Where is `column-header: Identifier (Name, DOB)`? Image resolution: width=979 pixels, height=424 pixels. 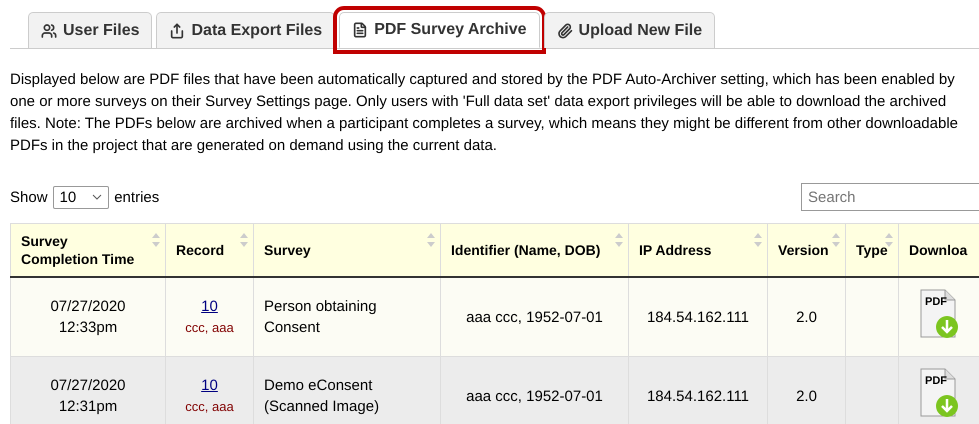 column-header: Identifier (Name, DOB) is located at coordinates (534, 250).